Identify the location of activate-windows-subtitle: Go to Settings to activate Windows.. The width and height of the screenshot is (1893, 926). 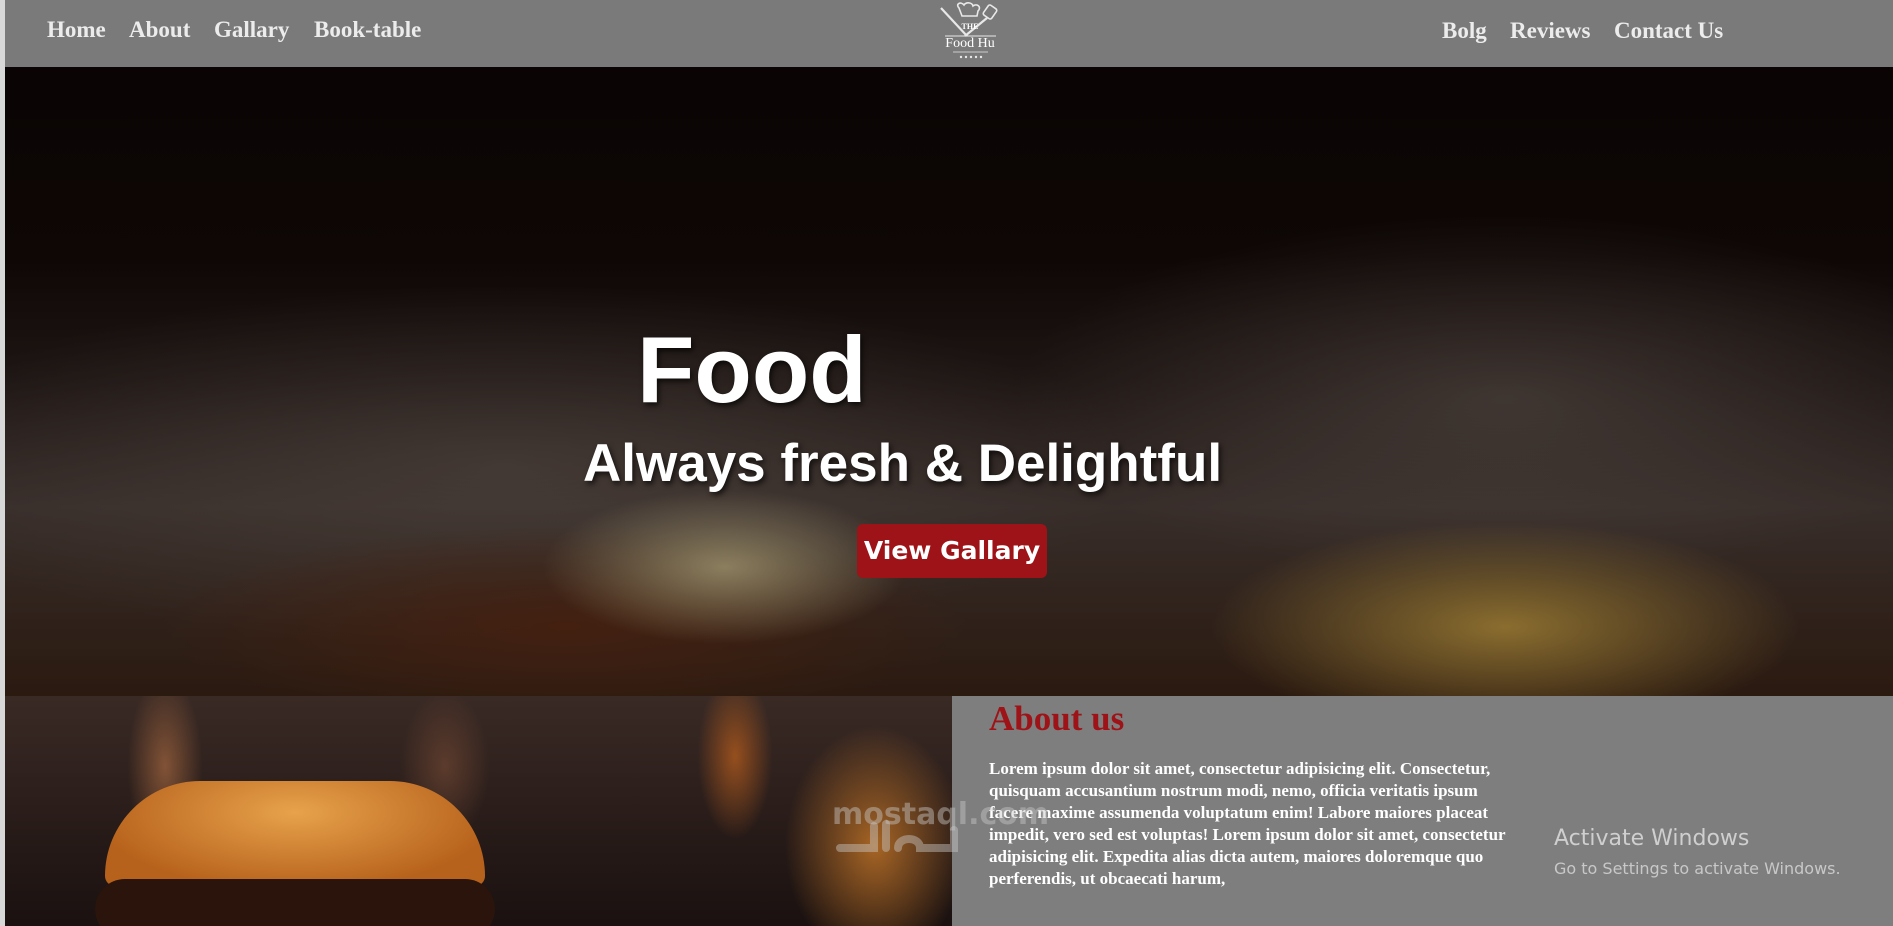
(1697, 868).